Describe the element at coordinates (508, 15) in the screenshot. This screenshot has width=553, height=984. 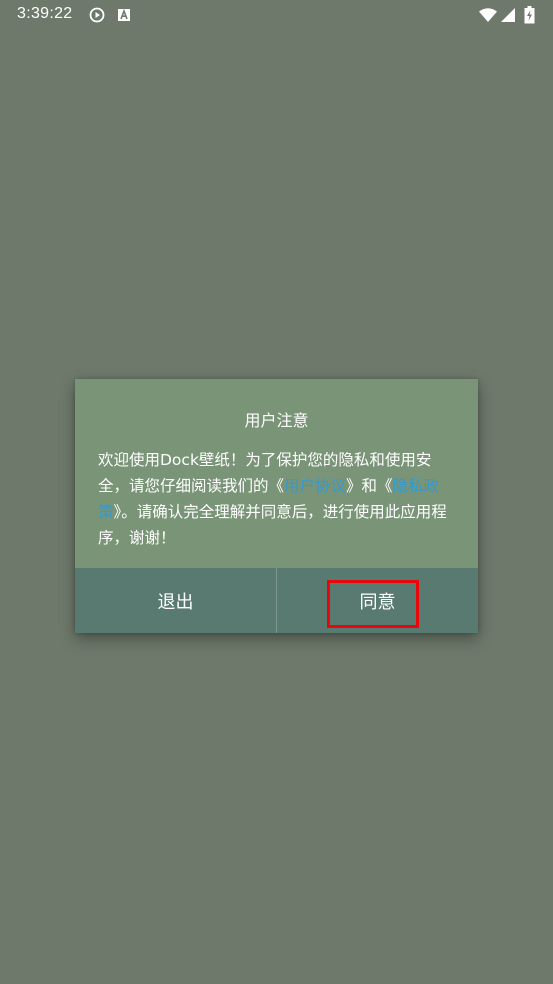
I see `signal-icon` at that location.